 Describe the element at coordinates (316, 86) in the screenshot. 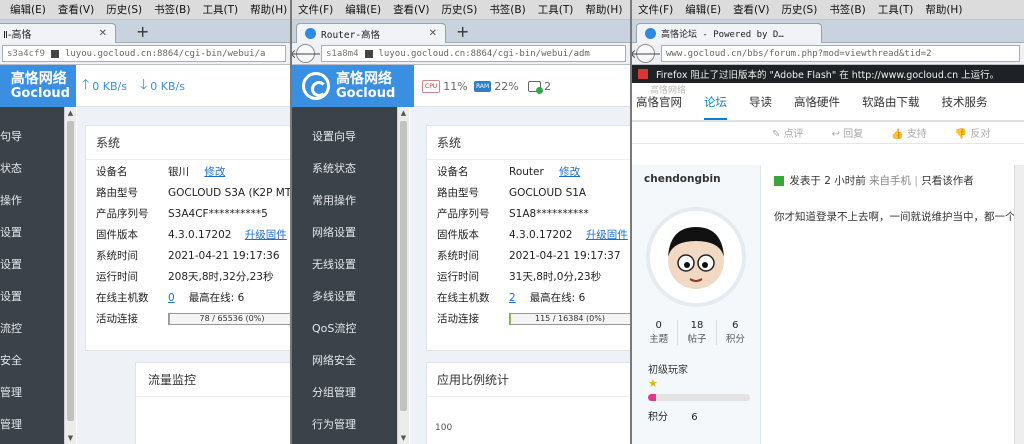

I see `gocloud-logo-icon` at that location.